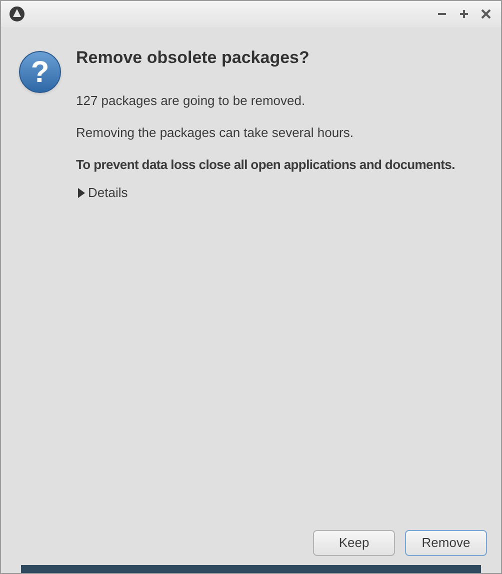  I want to click on dialog-button: Remove, so click(446, 543).